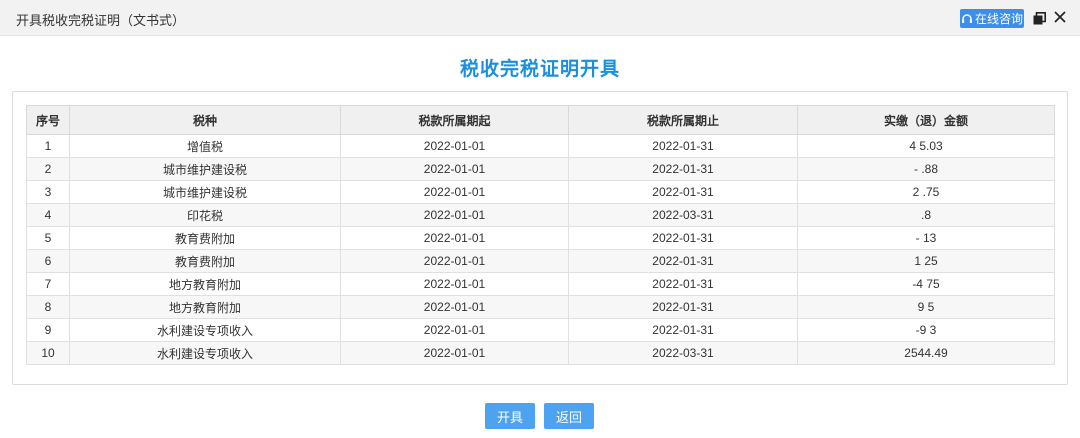  I want to click on table-row: 8 地方教育附加 2022-01-01 2022-01-31 9 5, so click(540, 307).